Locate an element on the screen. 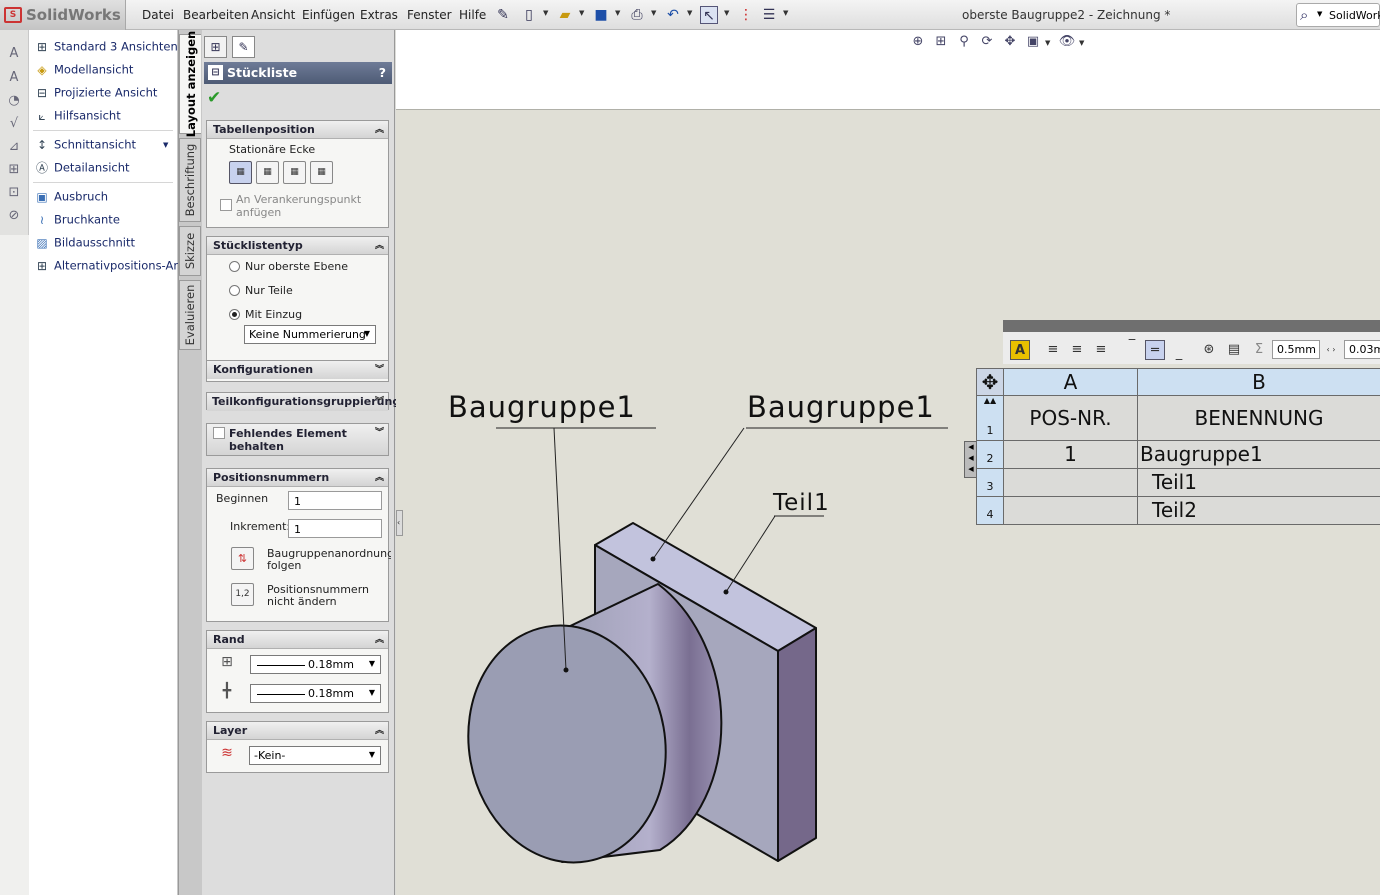 This screenshot has height=895, width=1380. group-header-border: Rand ︽ is located at coordinates (297, 640).